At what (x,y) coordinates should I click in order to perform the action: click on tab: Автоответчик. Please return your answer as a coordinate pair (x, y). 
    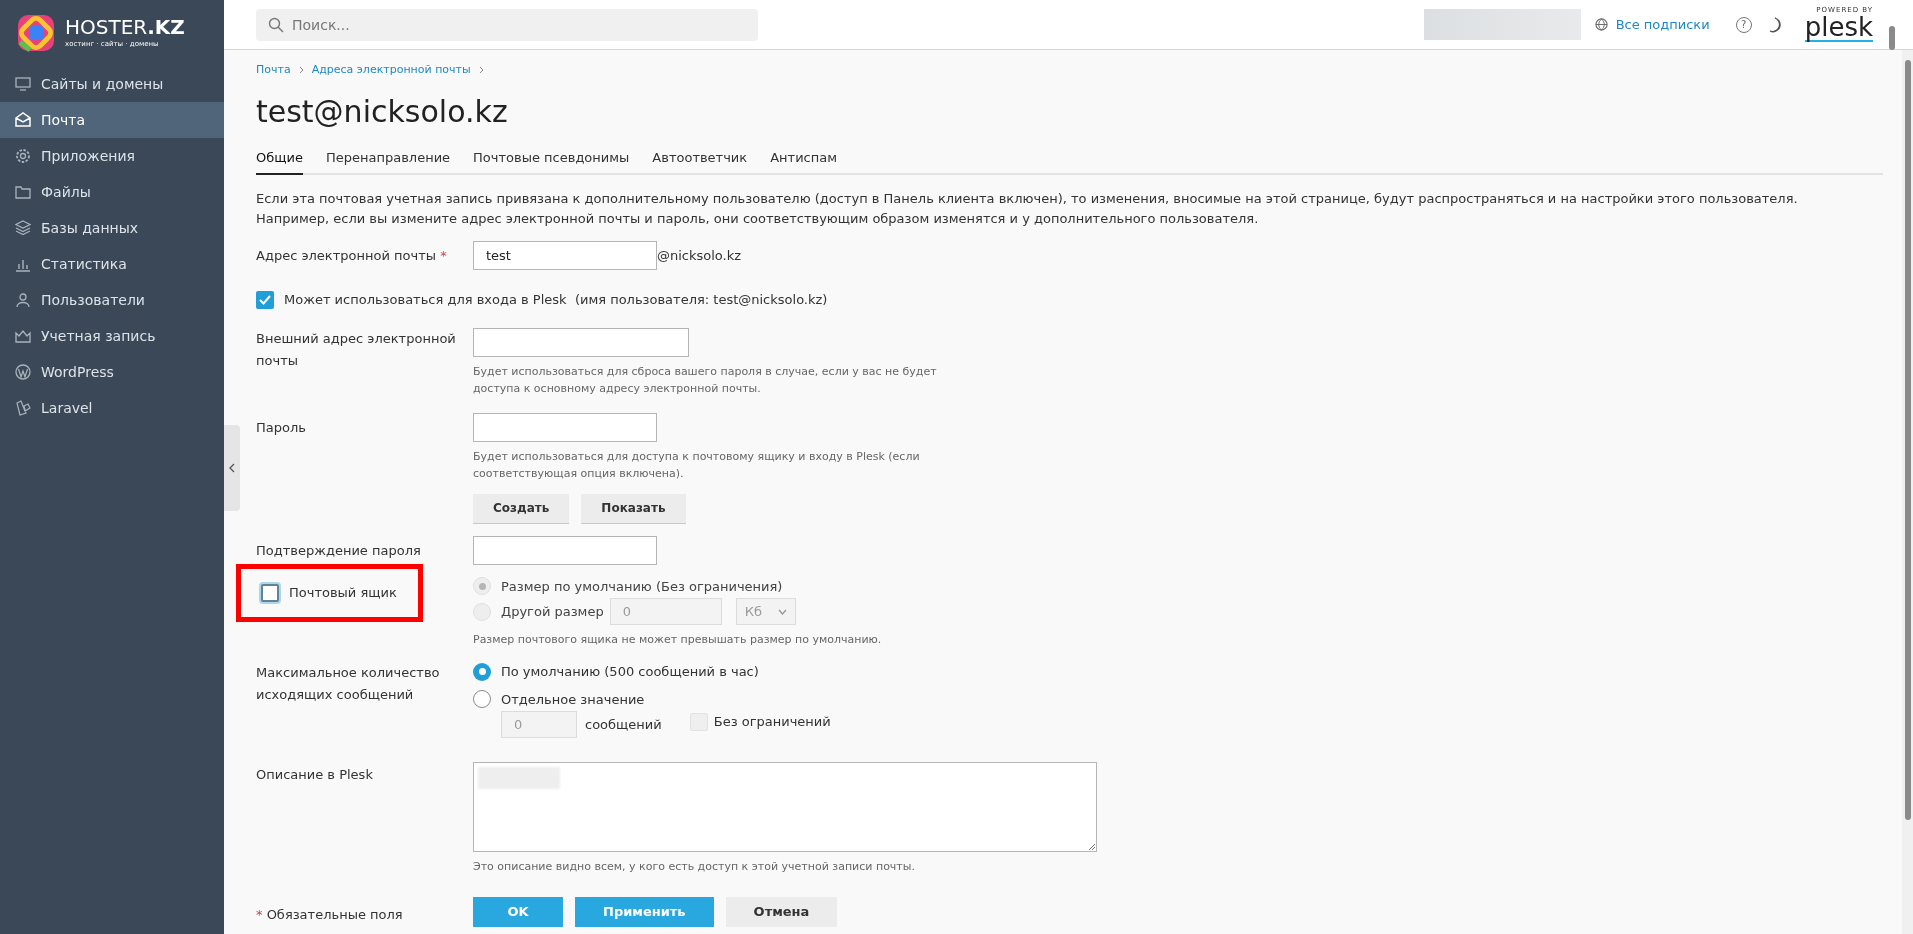
    Looking at the image, I should click on (700, 161).